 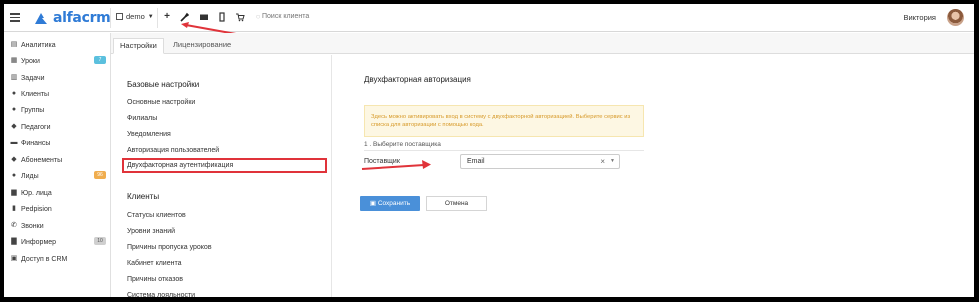 I want to click on top-bar: alfacrm demo ▼ + ○ Виктория, so click(x=489, y=18).